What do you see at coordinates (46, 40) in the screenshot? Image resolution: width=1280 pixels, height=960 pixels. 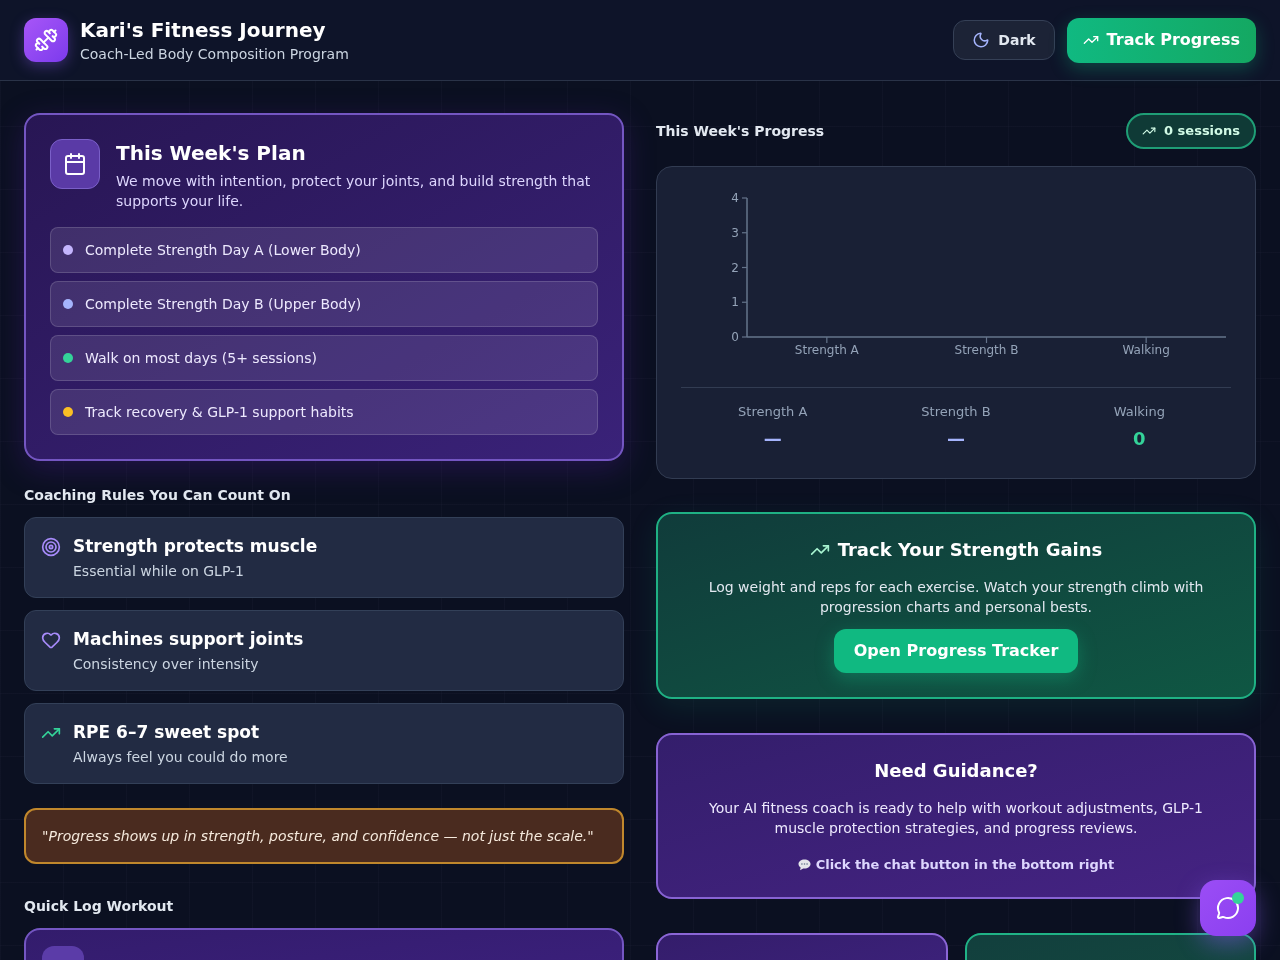 I see `dumbbell-logo-icon` at bounding box center [46, 40].